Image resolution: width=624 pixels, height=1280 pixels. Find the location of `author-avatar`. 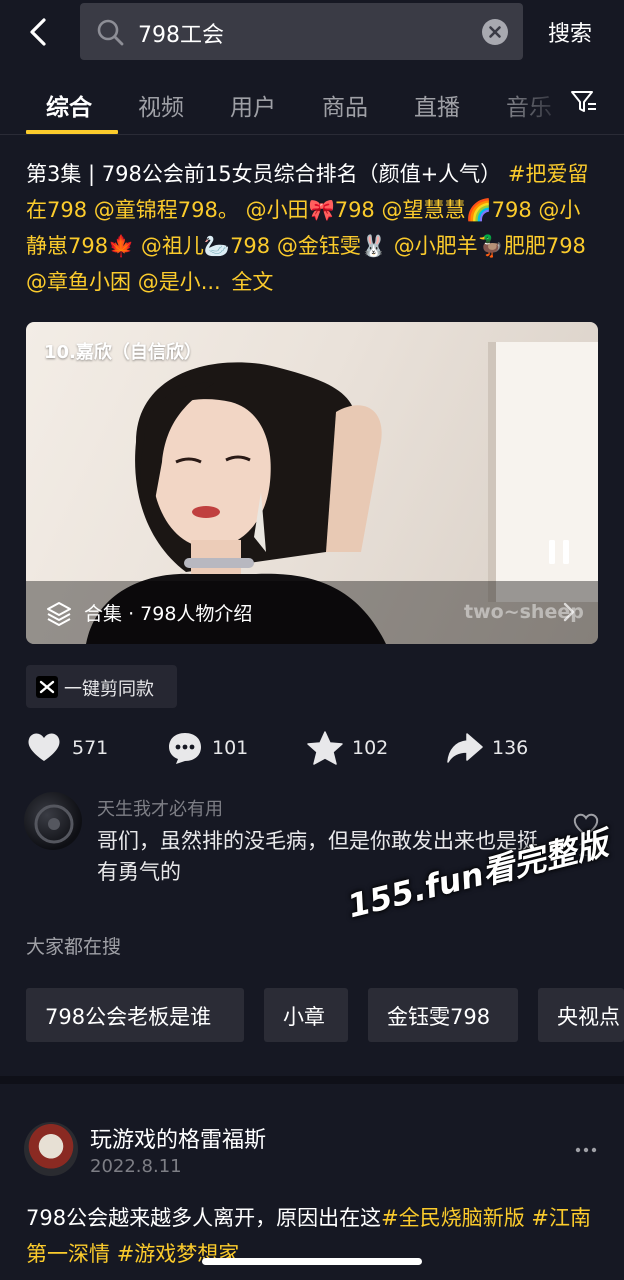

author-avatar is located at coordinates (51, 1149).